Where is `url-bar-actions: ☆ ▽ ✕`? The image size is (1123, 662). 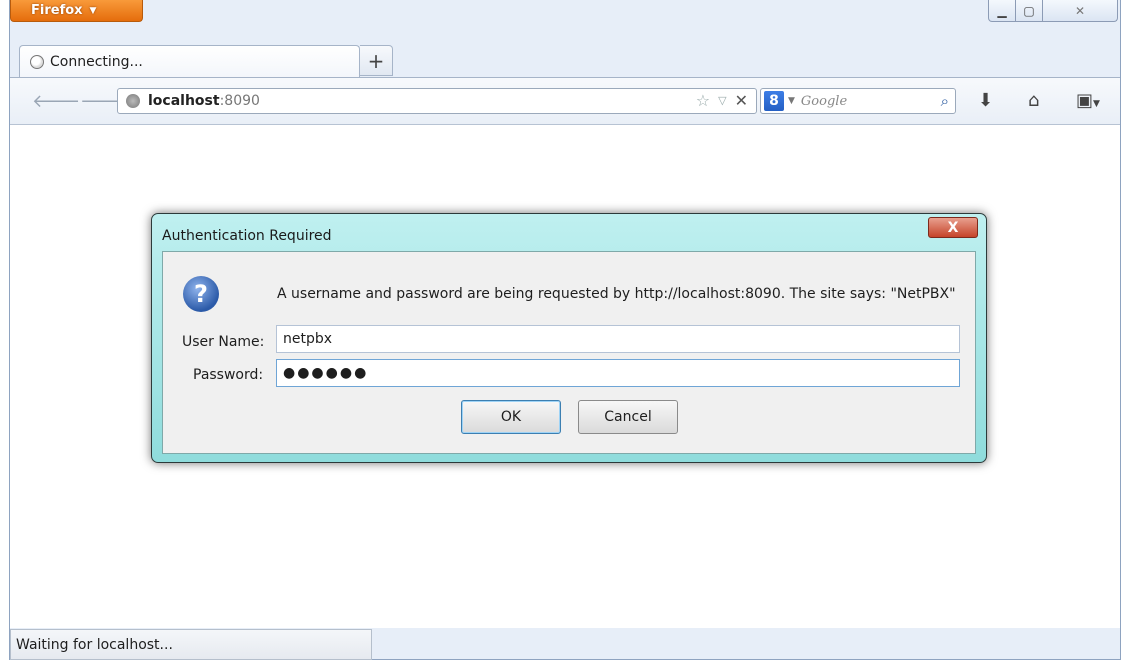 url-bar-actions: ☆ ▽ ✕ is located at coordinates (722, 100).